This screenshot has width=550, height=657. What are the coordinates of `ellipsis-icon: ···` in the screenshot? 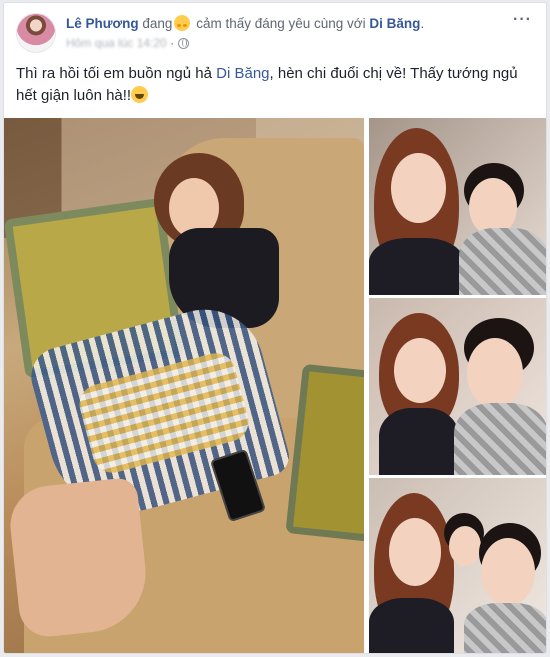 It's located at (522, 20).